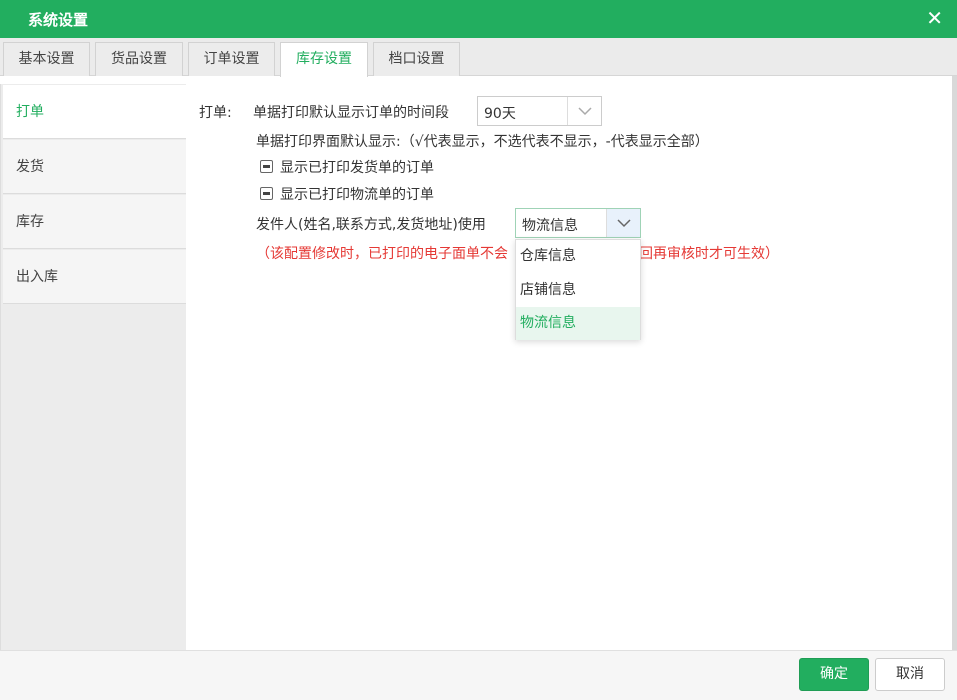  Describe the element at coordinates (231, 59) in the screenshot. I see `tab-order-settings: 订单设置` at that location.